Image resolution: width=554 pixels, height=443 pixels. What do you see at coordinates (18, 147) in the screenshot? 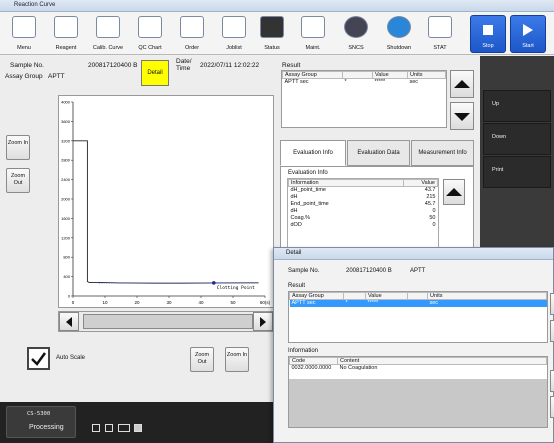
I see `zoom-in-left-button: Zoom In` at bounding box center [18, 147].